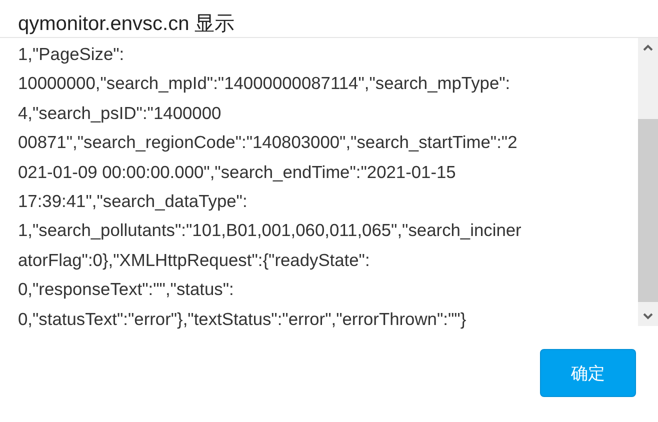 The width and height of the screenshot is (658, 422). What do you see at coordinates (126, 24) in the screenshot?
I see `dialog-title: qymonitor.envsc.cn 显示` at bounding box center [126, 24].